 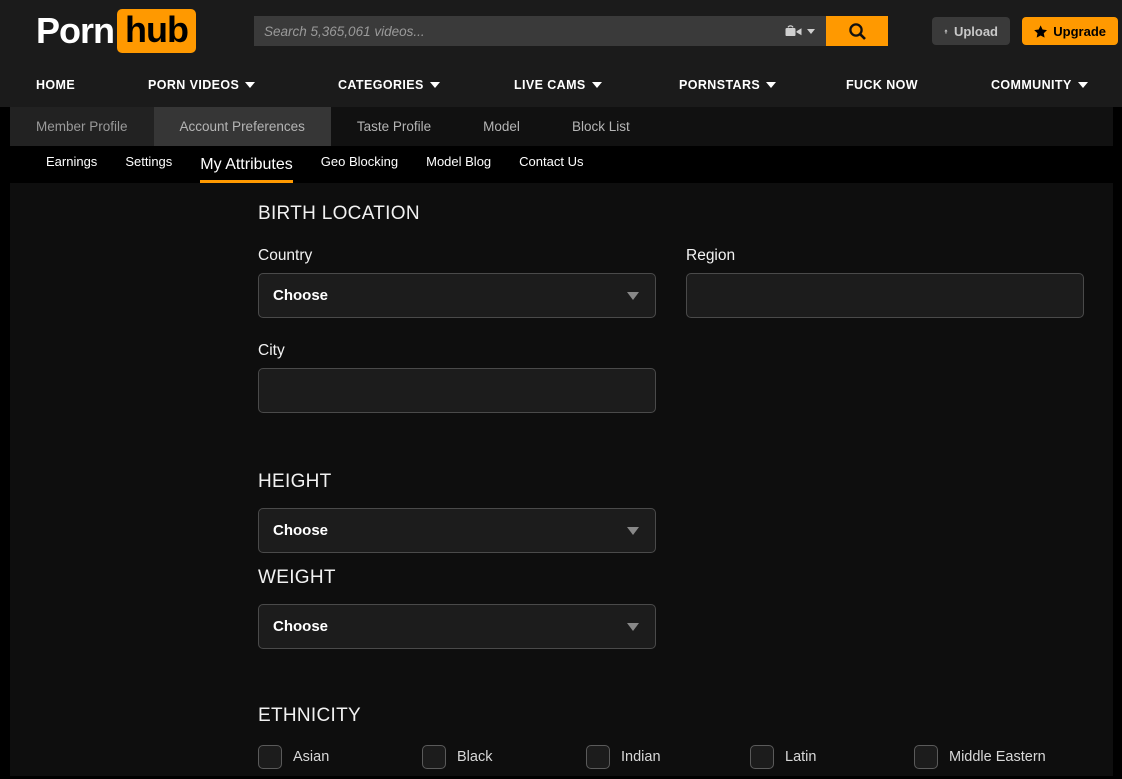 I want to click on upgrade-button: Upgrade, so click(x=1070, y=31).